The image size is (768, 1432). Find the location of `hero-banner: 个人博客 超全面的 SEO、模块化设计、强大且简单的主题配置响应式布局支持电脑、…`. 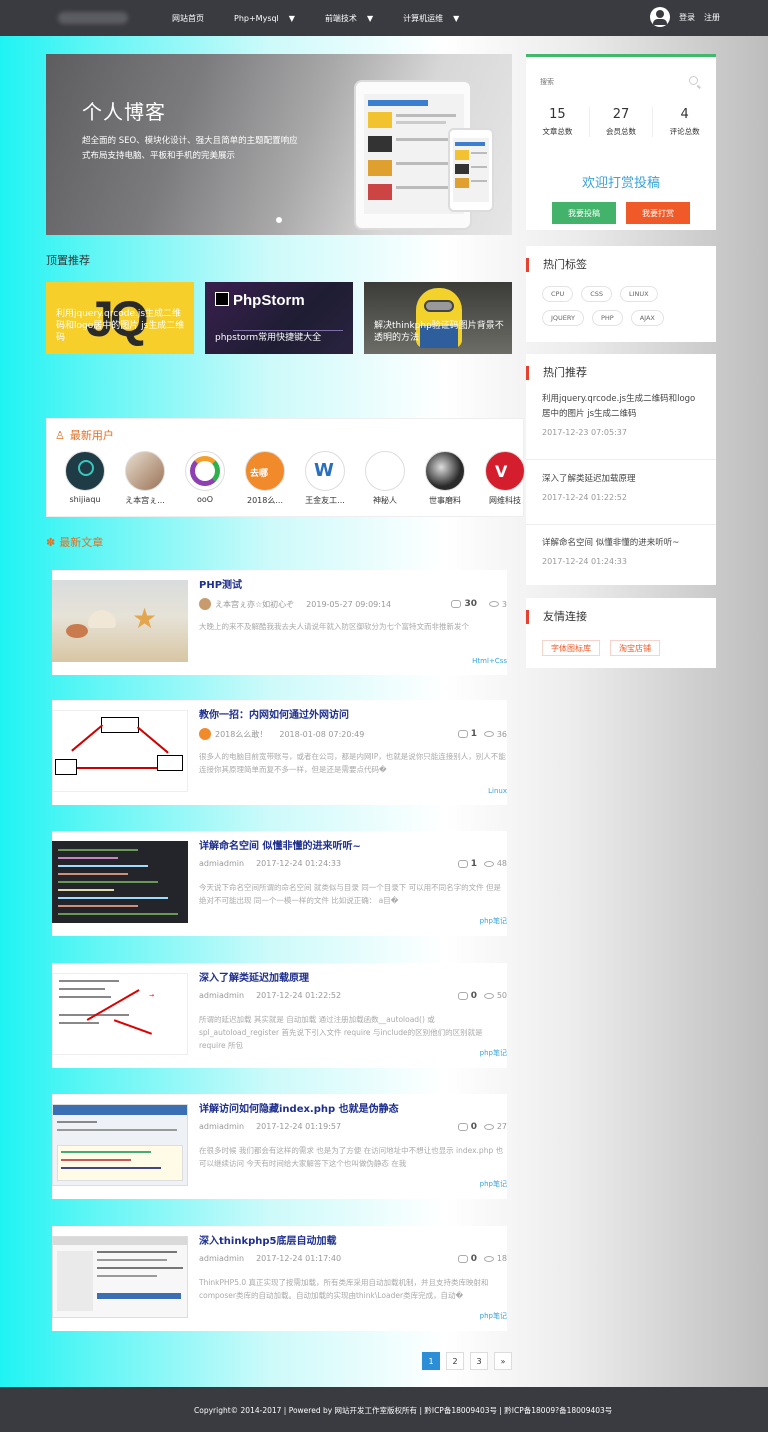

hero-banner: 个人博客 超全面的 SEO、模块化设计、强大且简单的主题配置响应式布局支持电脑、… is located at coordinates (279, 144).